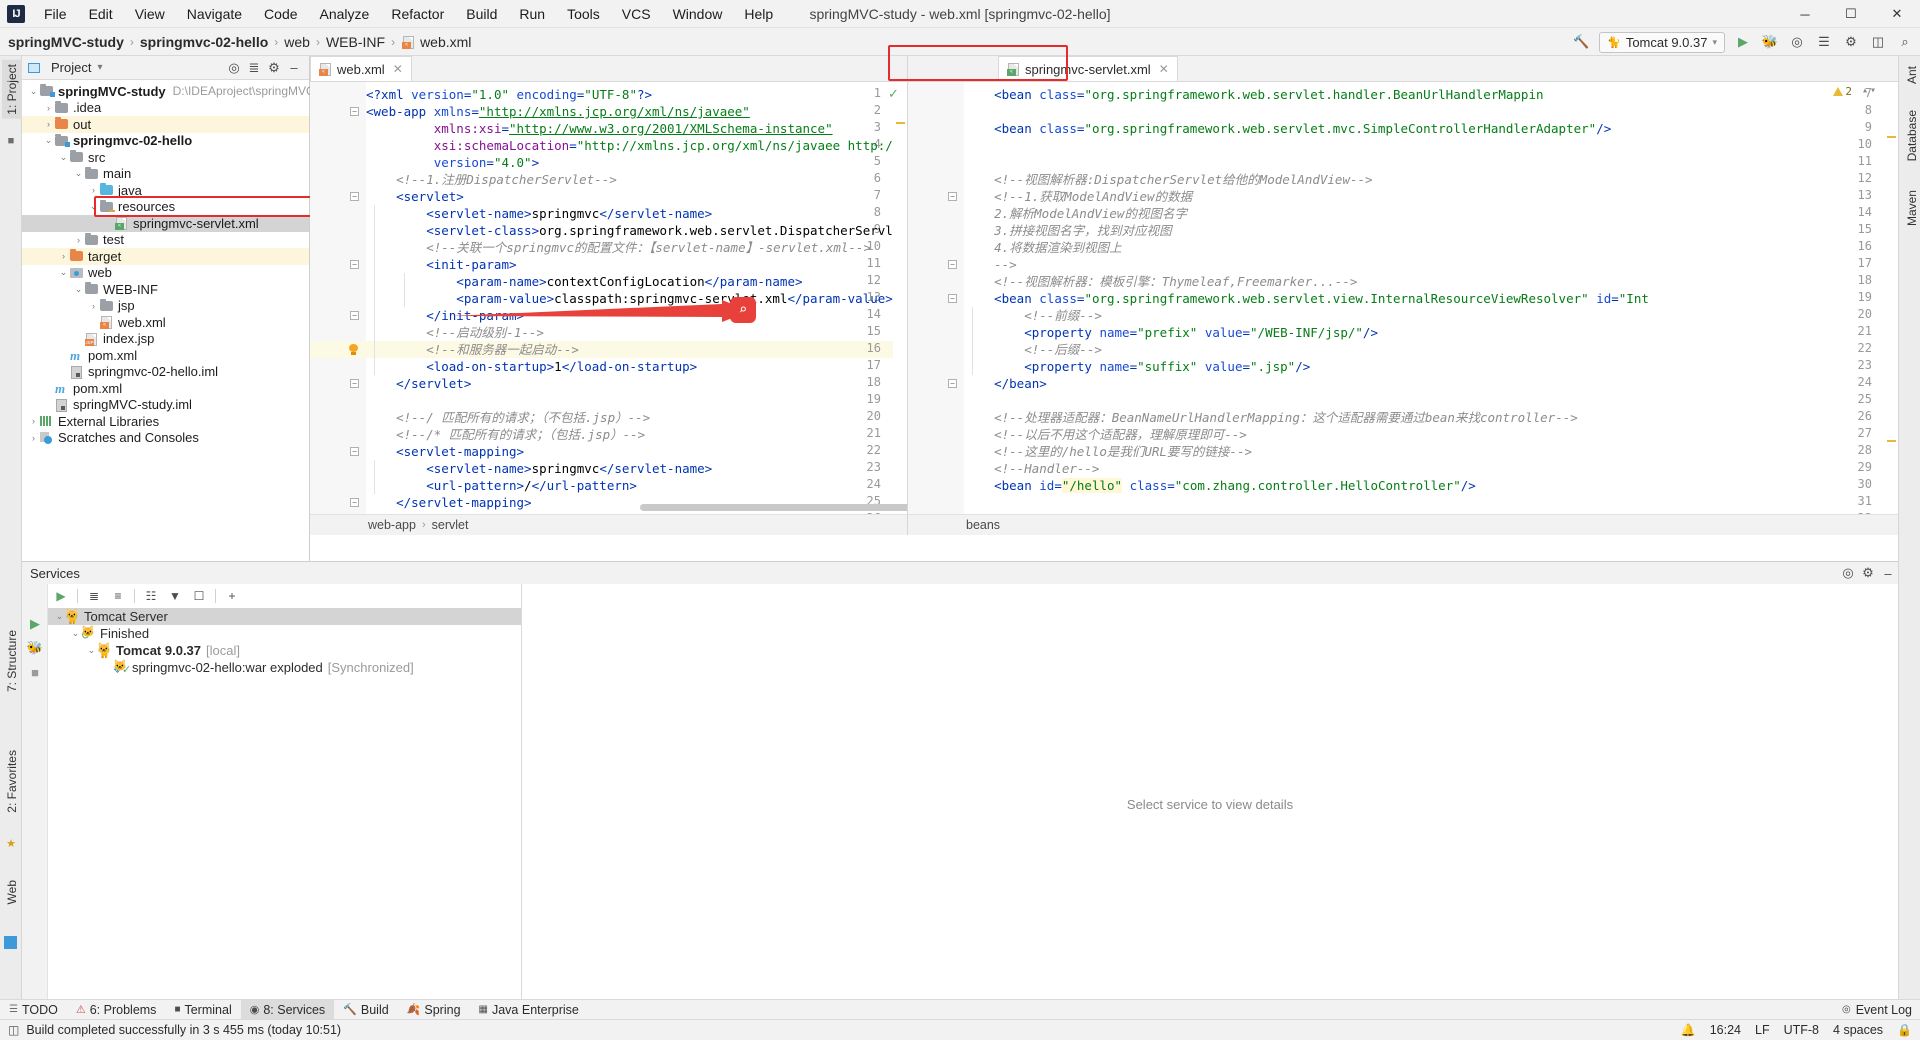 The width and height of the screenshot is (1920, 1040). Describe the element at coordinates (1911, 208) in the screenshot. I see `tool-tab-maven: Maven` at that location.